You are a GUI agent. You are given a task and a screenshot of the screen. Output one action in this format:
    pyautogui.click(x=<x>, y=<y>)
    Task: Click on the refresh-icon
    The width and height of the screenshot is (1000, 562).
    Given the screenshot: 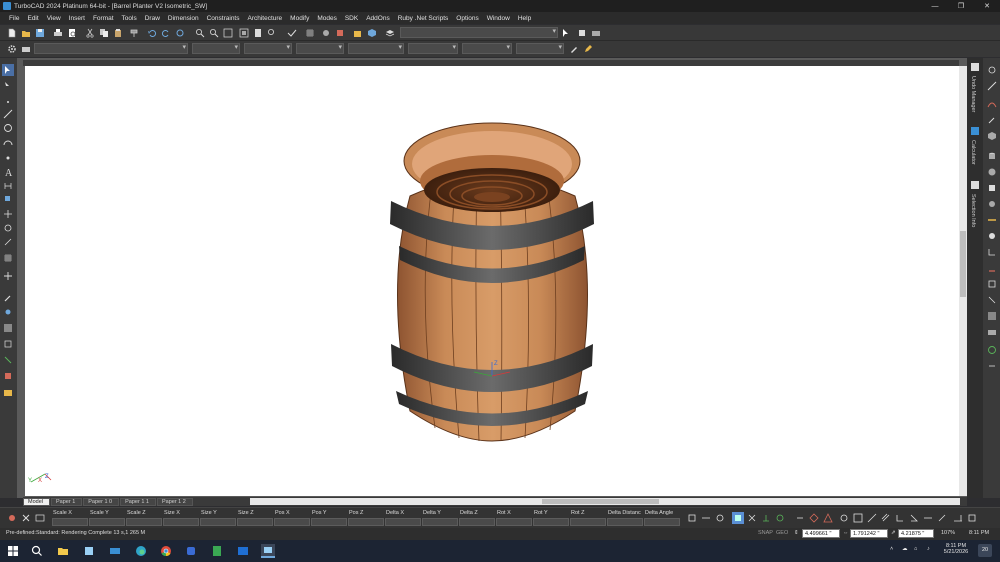 What is the action you would take?
    pyautogui.click(x=180, y=33)
    